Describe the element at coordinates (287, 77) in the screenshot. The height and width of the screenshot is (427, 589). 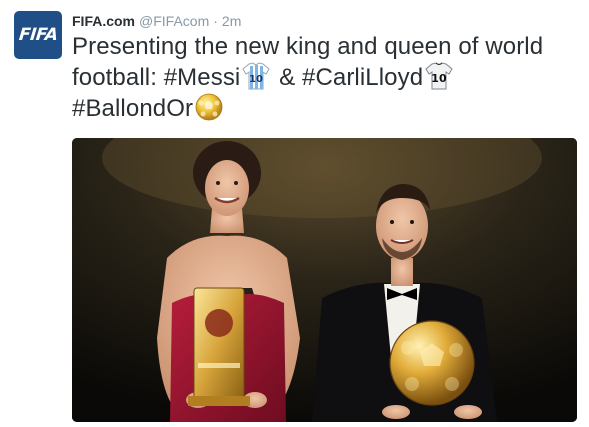
I see `tweet-text-part2: &` at that location.